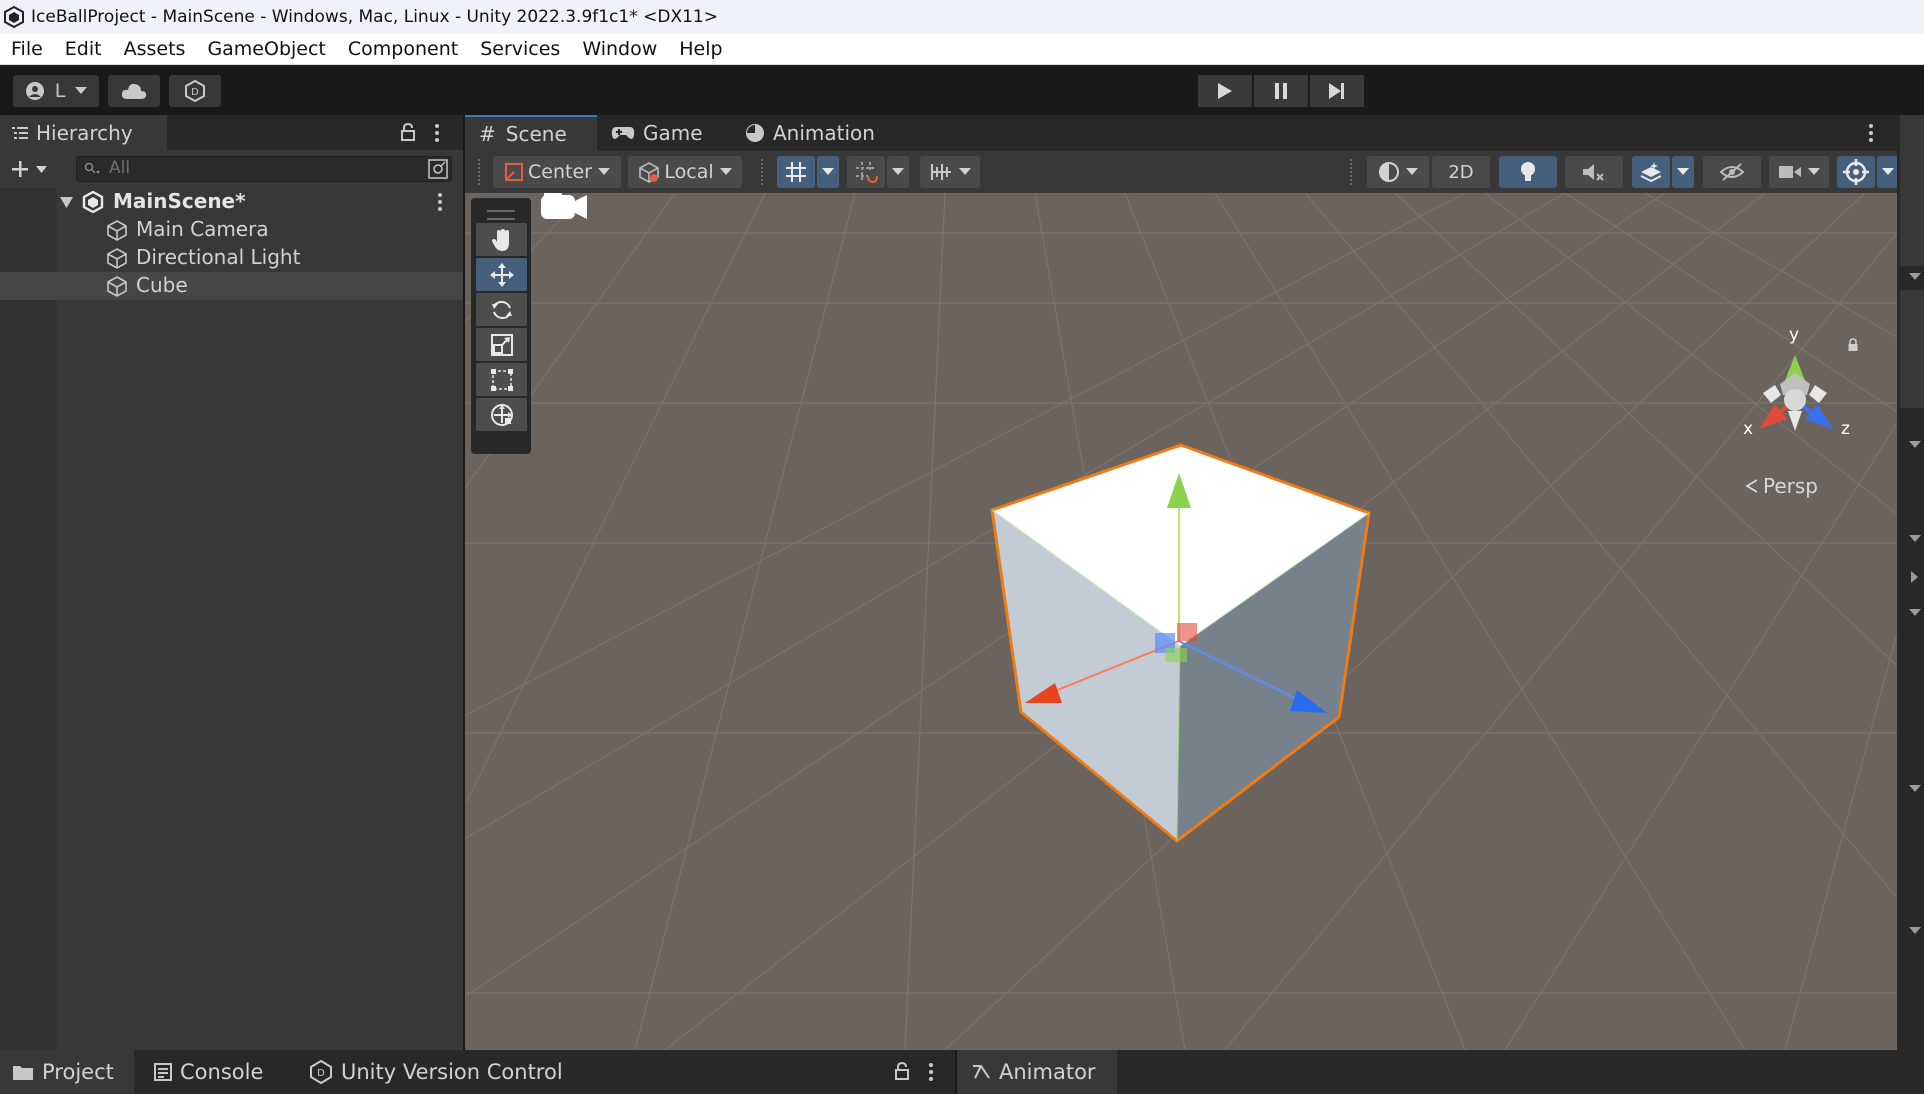 The width and height of the screenshot is (1924, 1094). What do you see at coordinates (1398, 172) in the screenshot?
I see `draw-mode-dropdown` at bounding box center [1398, 172].